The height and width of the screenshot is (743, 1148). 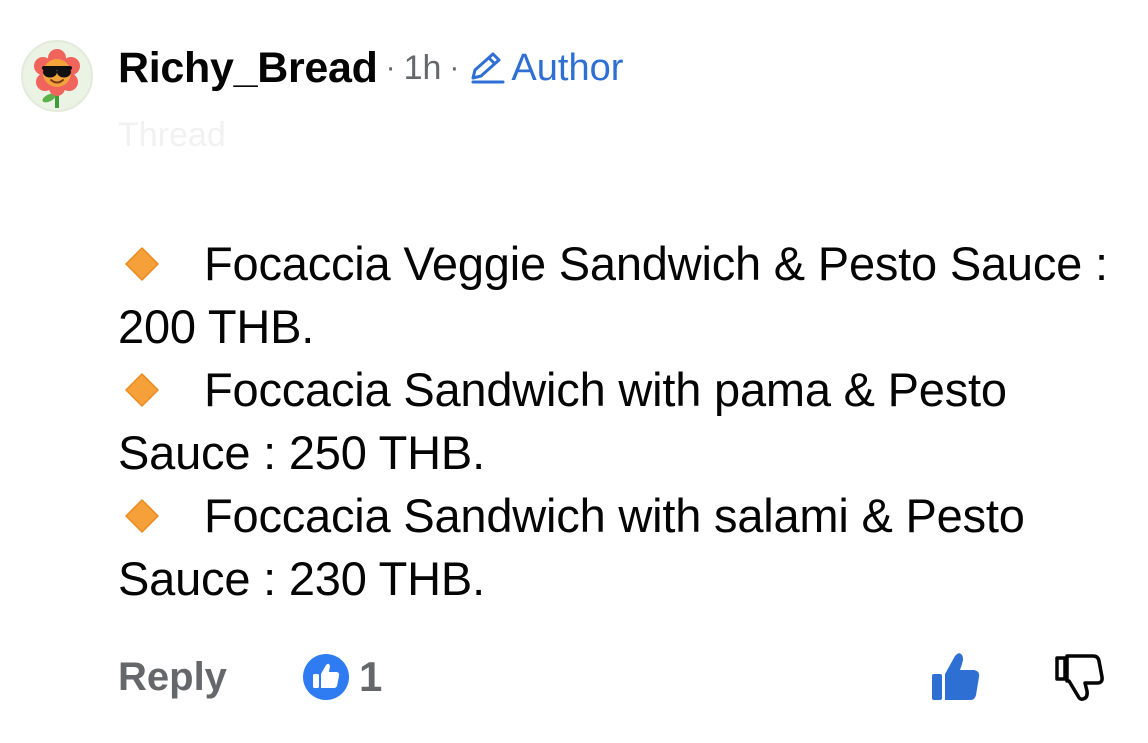 I want to click on reaction-count: 1, so click(x=371, y=676).